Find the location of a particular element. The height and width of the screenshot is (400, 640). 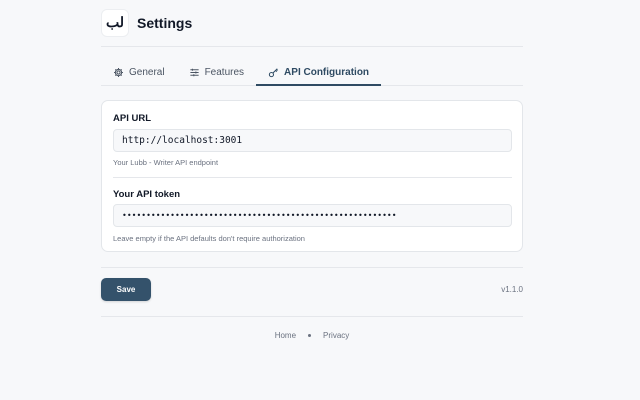

api-url-input is located at coordinates (312, 140).